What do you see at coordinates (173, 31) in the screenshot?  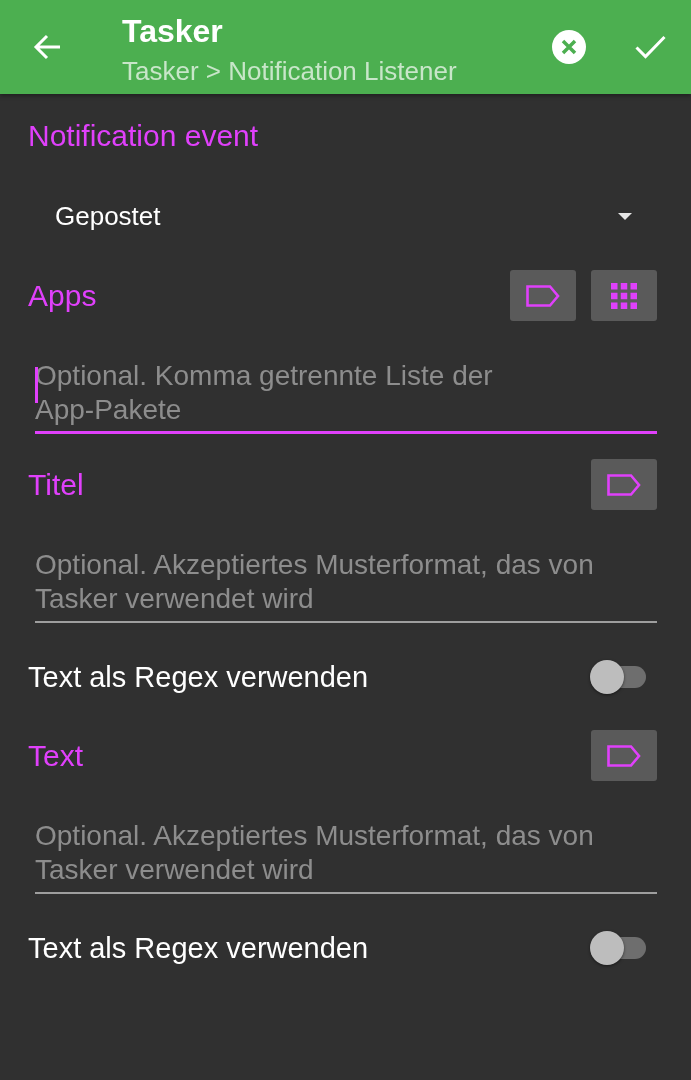 I see `toolbar-title: Tasker` at bounding box center [173, 31].